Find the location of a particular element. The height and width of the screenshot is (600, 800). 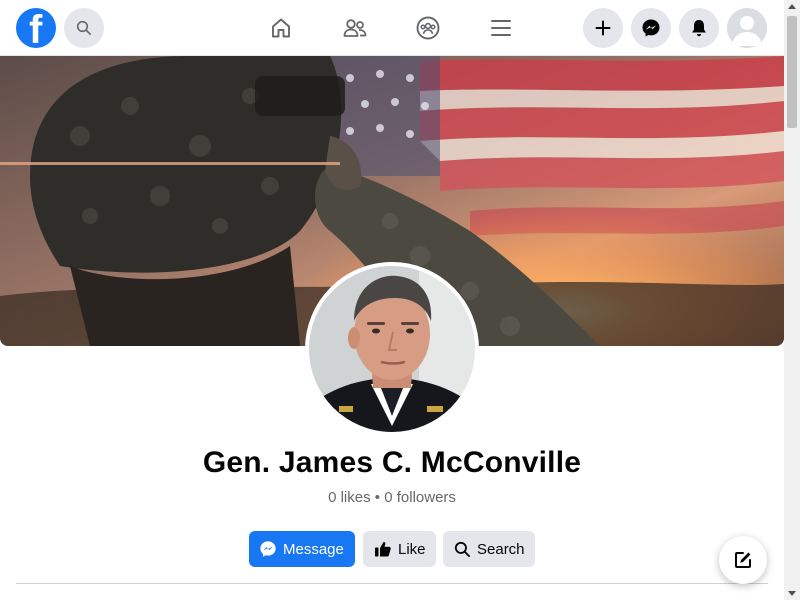

like-button-label: Like is located at coordinates (412, 549).